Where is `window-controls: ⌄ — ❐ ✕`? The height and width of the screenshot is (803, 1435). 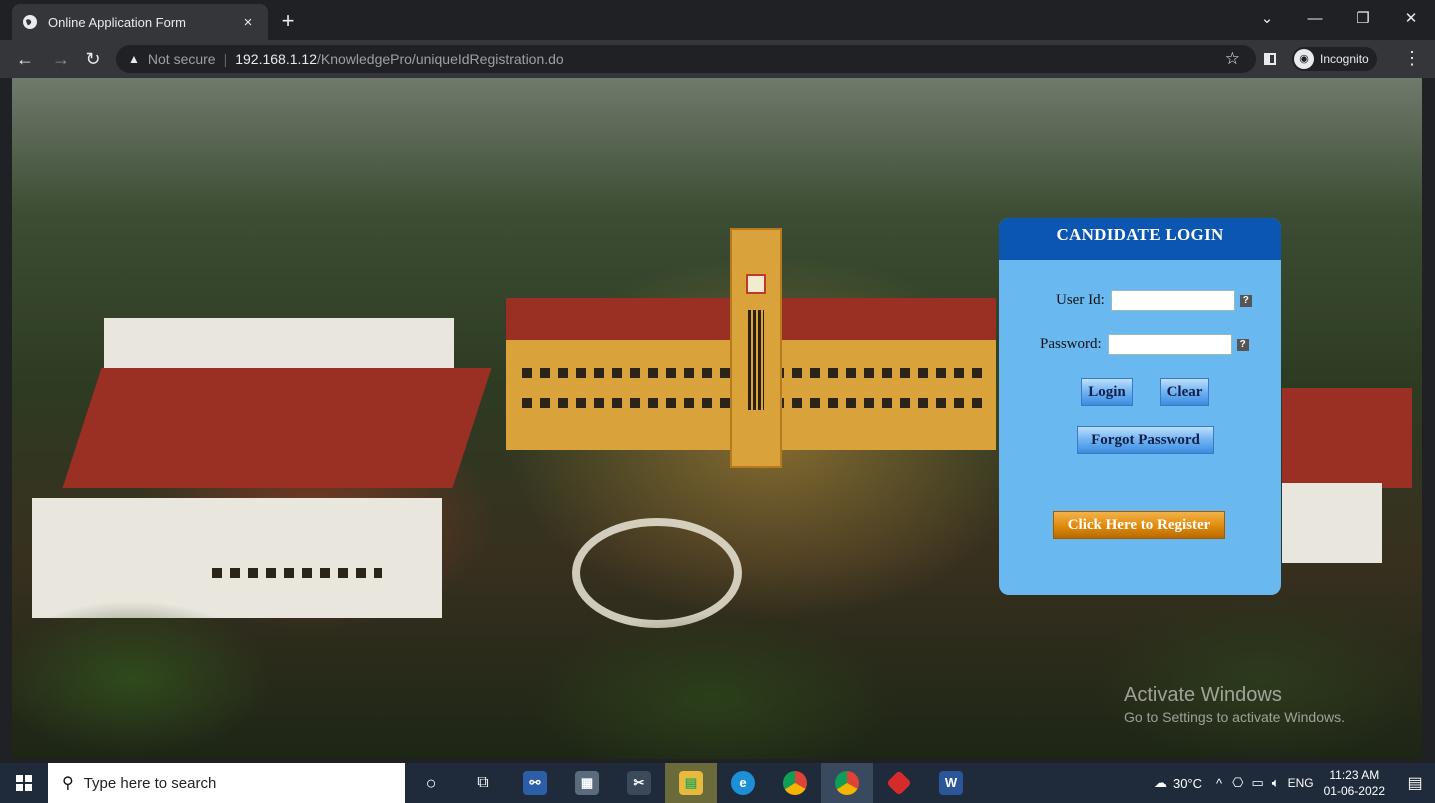
window-controls: ⌄ — ❐ ✕ is located at coordinates (1339, 18).